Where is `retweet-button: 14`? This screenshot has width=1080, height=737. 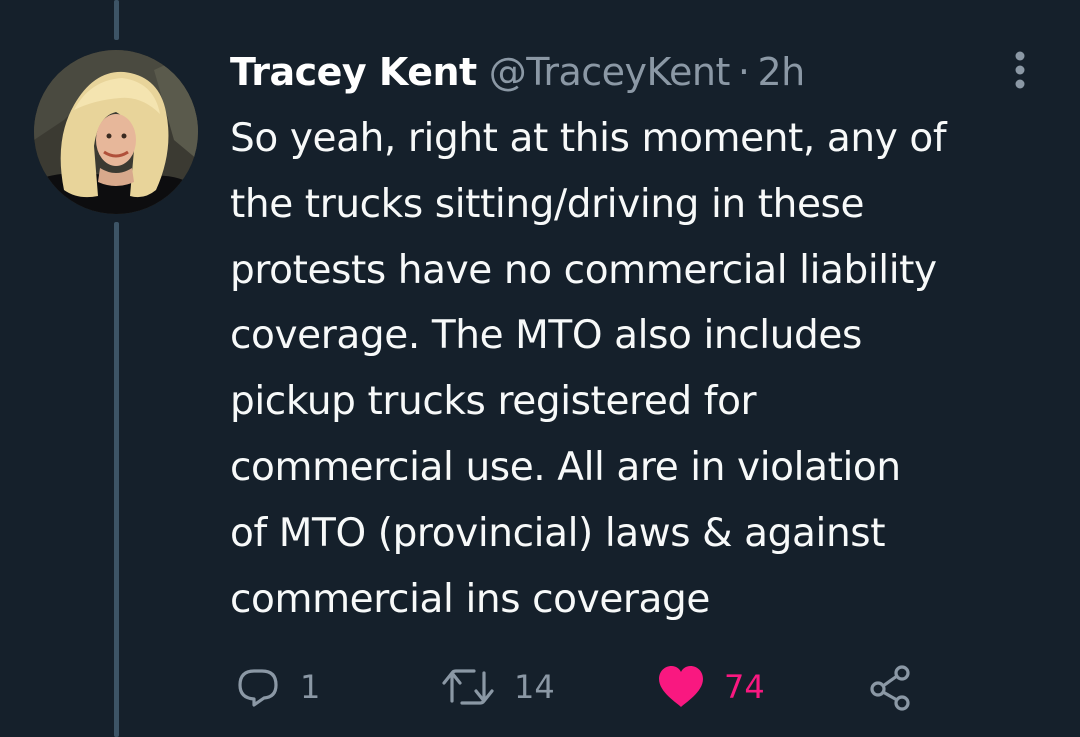 retweet-button: 14 is located at coordinates (497, 687).